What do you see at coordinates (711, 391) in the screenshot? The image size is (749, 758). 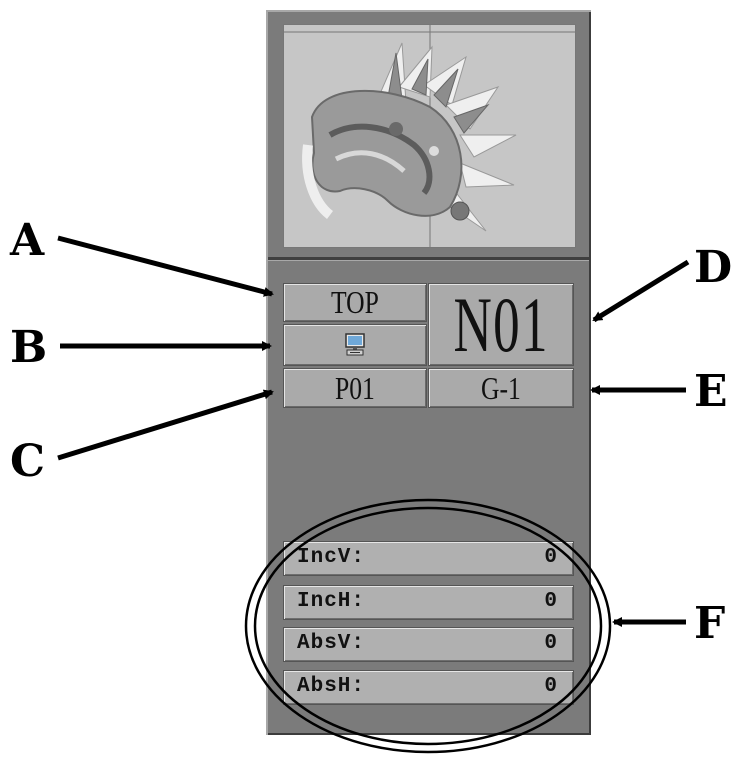 I see `callout-label-e: E` at bounding box center [711, 391].